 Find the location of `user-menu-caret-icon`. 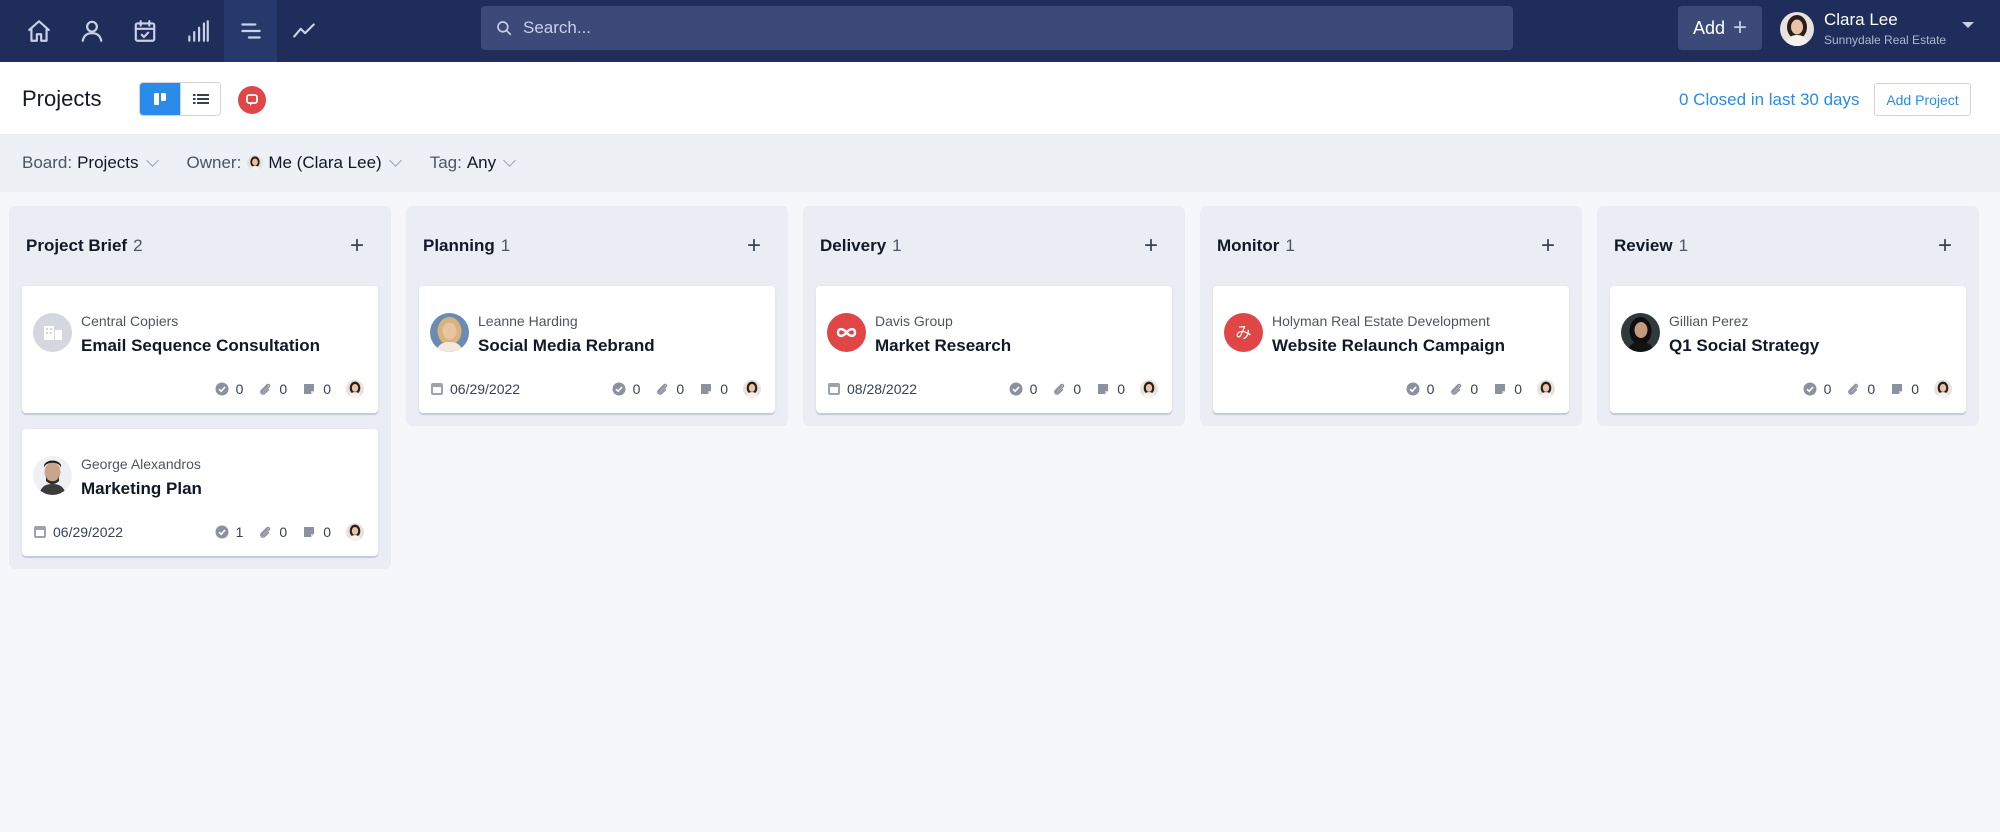

user-menu-caret-icon is located at coordinates (1968, 25).